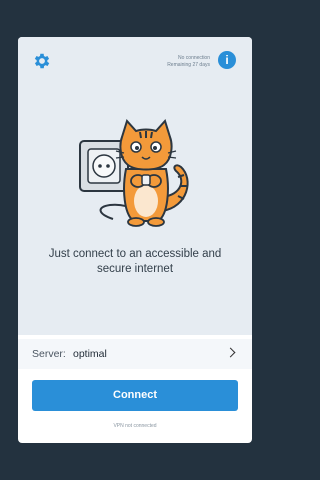 This screenshot has height=480, width=320. What do you see at coordinates (230, 352) in the screenshot?
I see `chevron-right-icon` at bounding box center [230, 352].